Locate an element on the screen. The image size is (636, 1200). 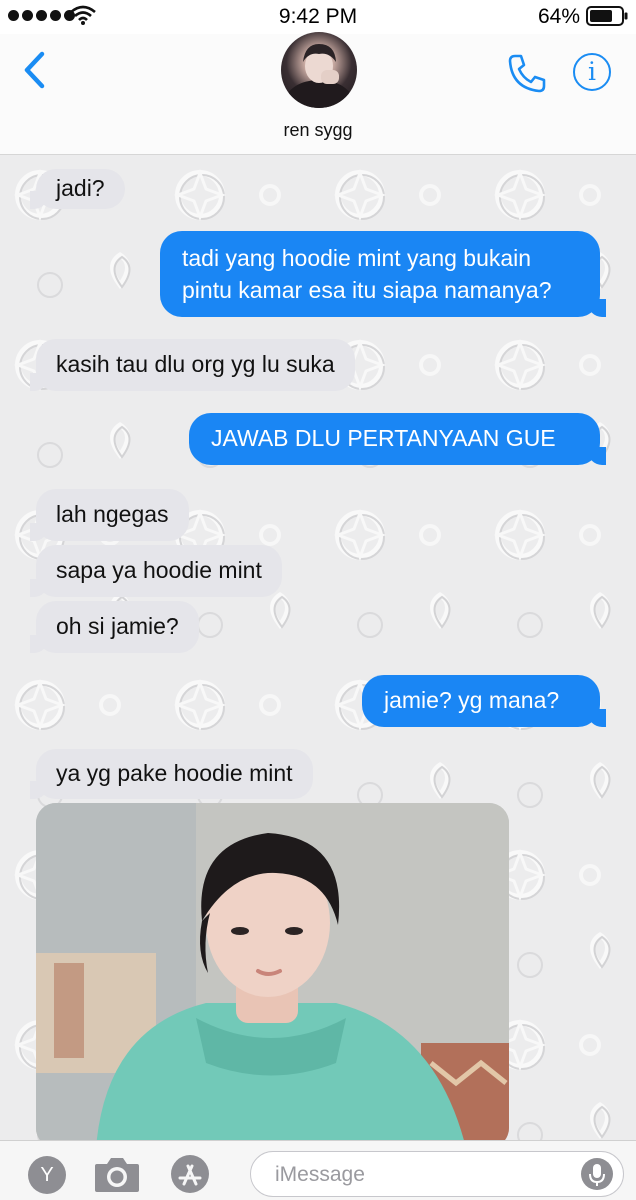
imessage-placeholder: iMessage is located at coordinates (320, 1174).